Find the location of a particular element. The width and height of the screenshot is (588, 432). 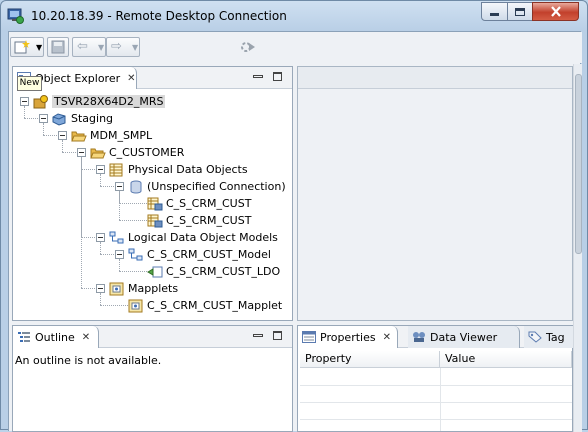

tab-properties: Properties ✕ is located at coordinates (348, 337).